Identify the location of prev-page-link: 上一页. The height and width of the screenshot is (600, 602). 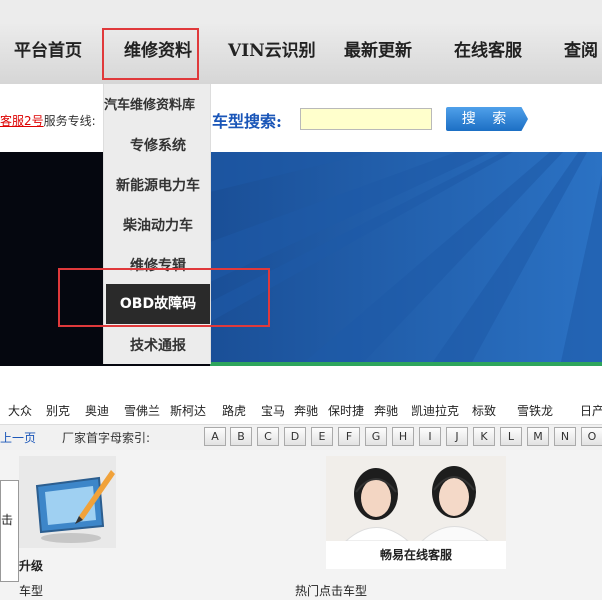
(18, 437).